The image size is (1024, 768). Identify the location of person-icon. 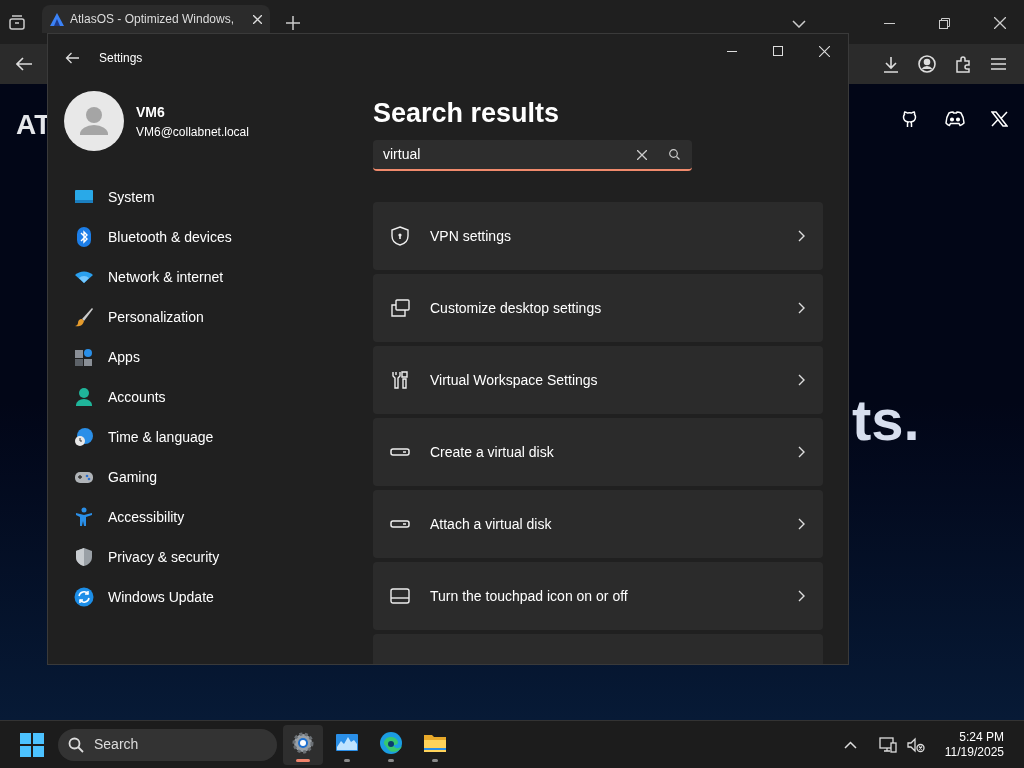
(84, 397).